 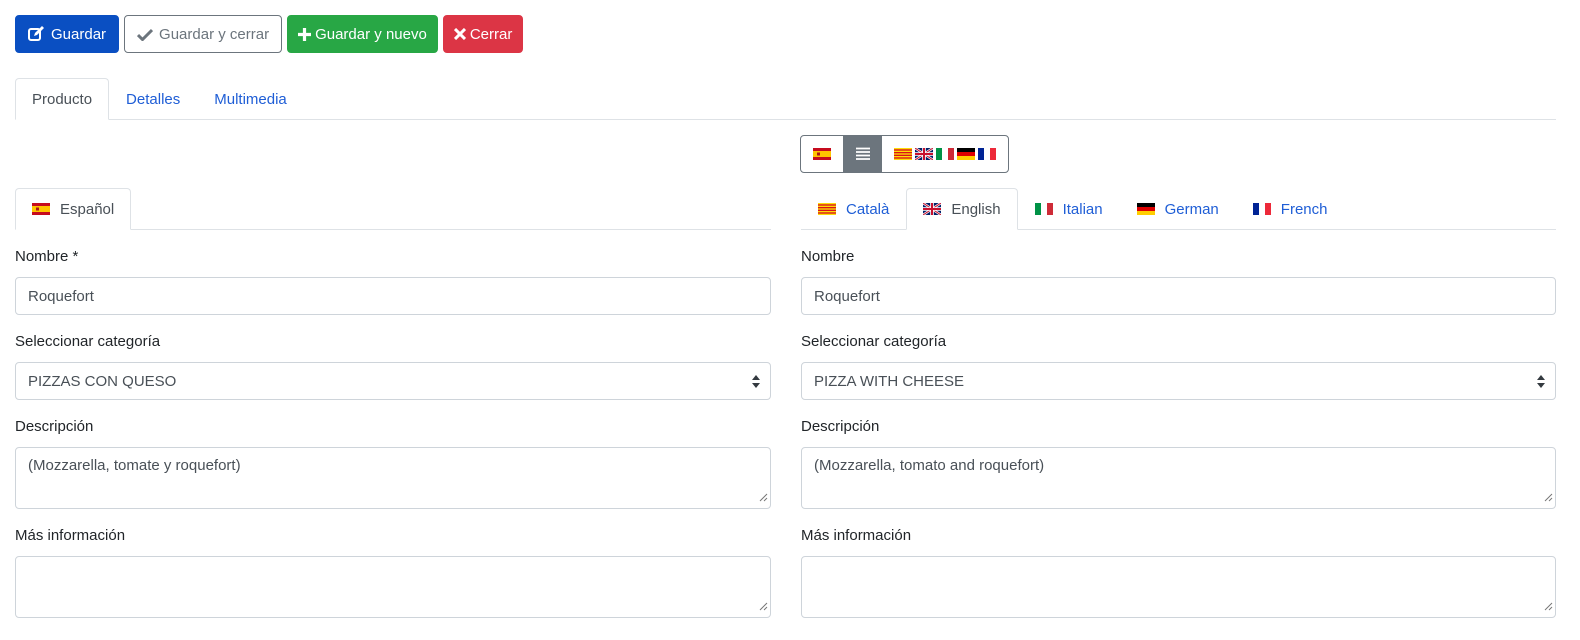 What do you see at coordinates (889, 381) in the screenshot?
I see `category-select-value: PIZZA WITH CHEESE` at bounding box center [889, 381].